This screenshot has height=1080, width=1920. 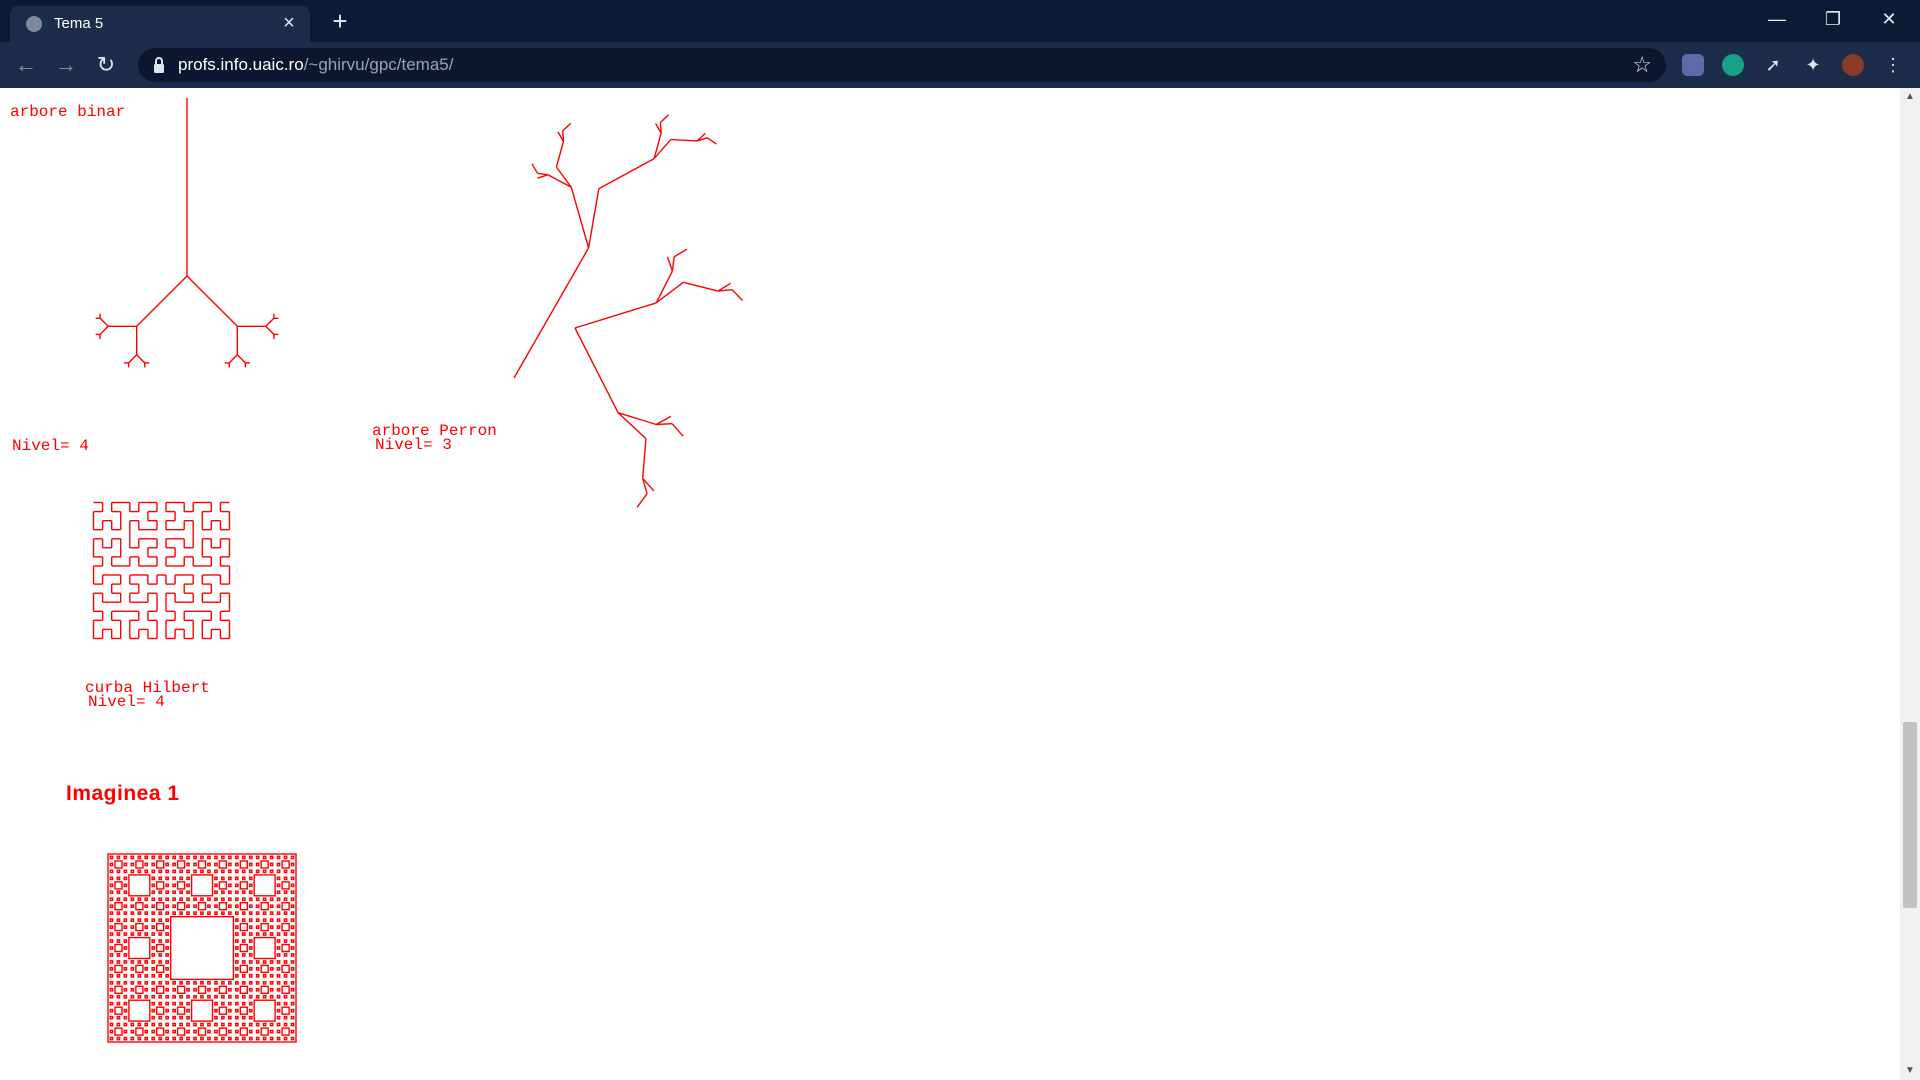 What do you see at coordinates (1813, 65) in the screenshot?
I see `puzzle-icon: ✦` at bounding box center [1813, 65].